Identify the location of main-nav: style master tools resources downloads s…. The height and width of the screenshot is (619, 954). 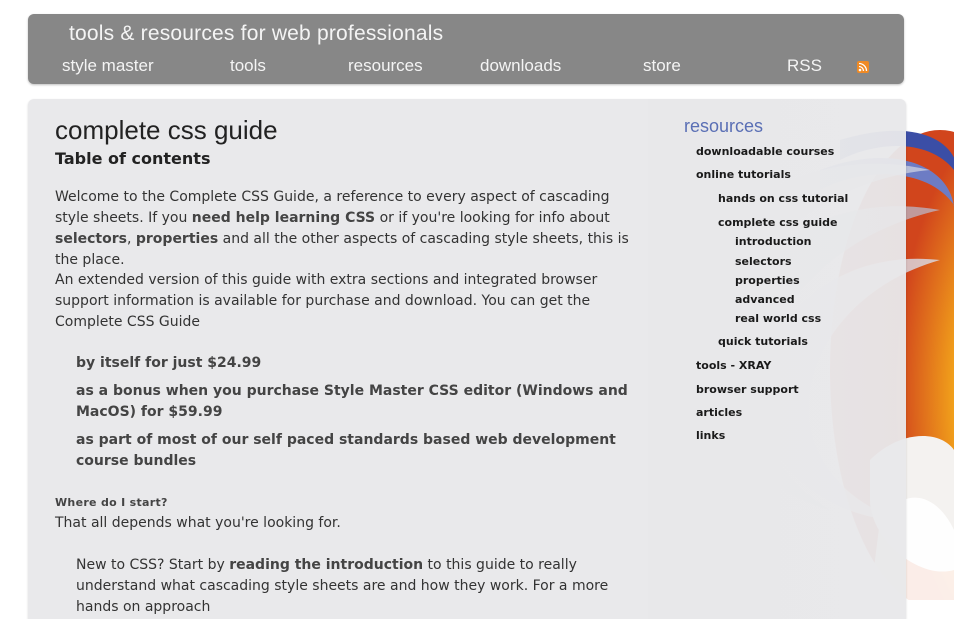
(466, 68).